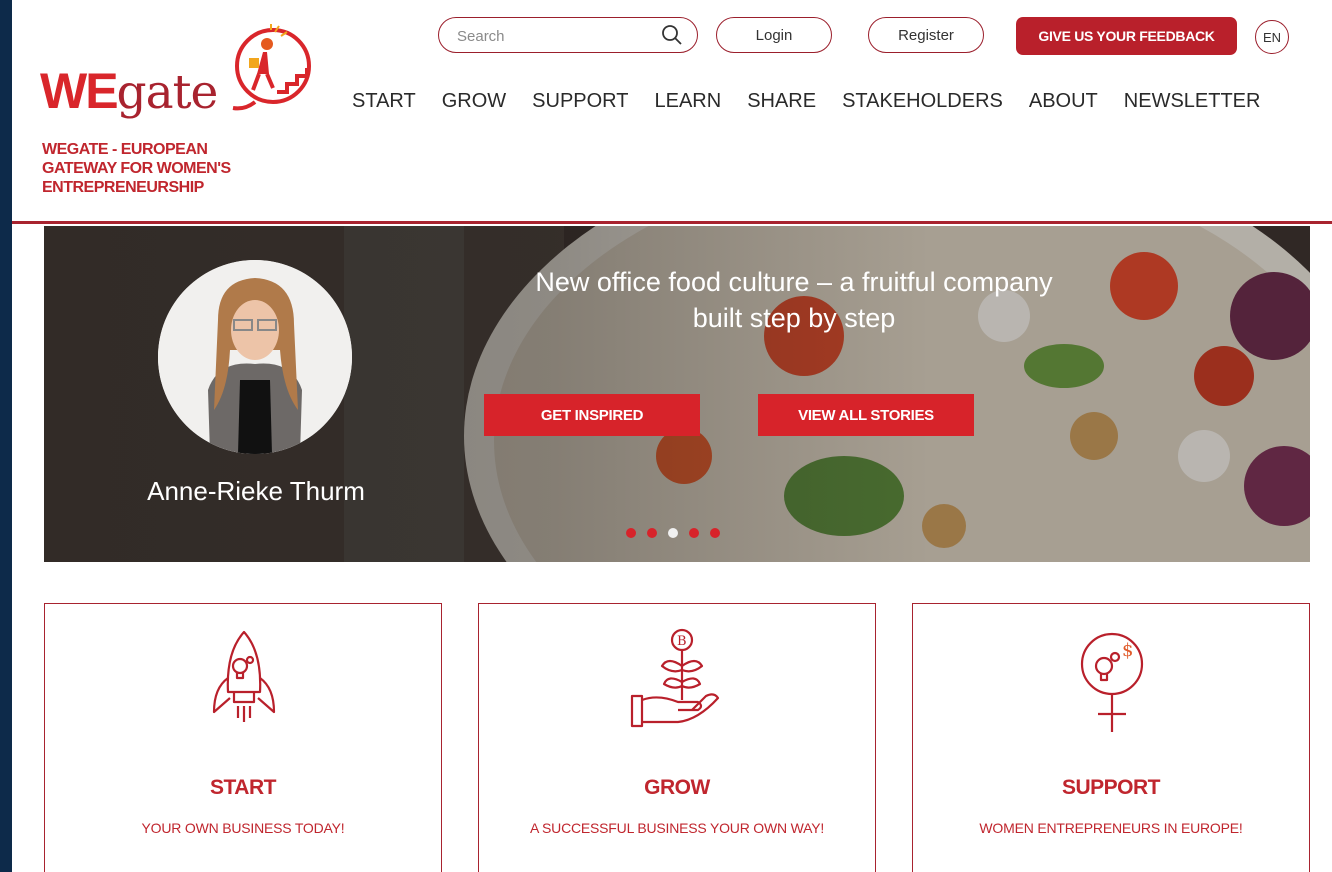  I want to click on tagline-line: WEGATE - EUROPEAN, so click(125, 149).